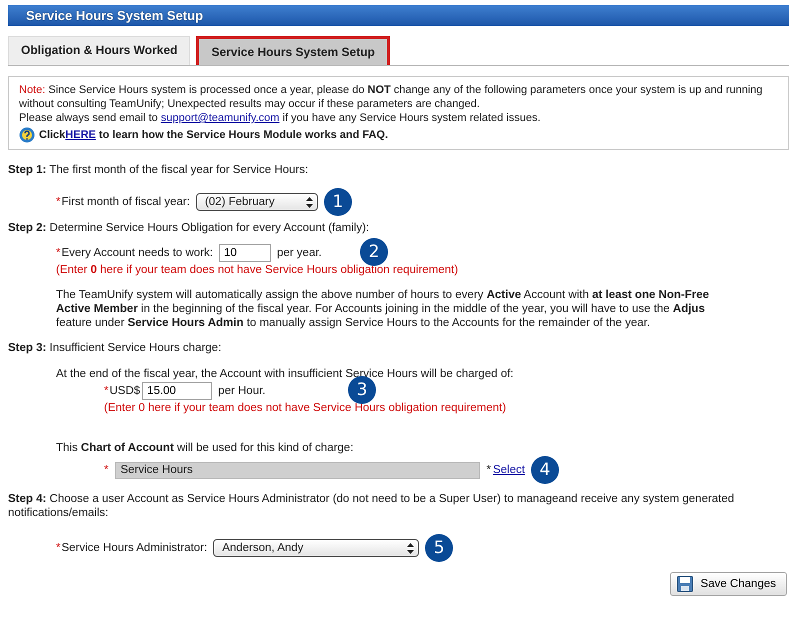  I want to click on note-text: Note: Since Service Hours system is processed once a year, please do NOT change any of the following parameters once your system is up and running without consulting TeamUnify; Unexpected results may occur if these parameters are changed., so click(391, 97).